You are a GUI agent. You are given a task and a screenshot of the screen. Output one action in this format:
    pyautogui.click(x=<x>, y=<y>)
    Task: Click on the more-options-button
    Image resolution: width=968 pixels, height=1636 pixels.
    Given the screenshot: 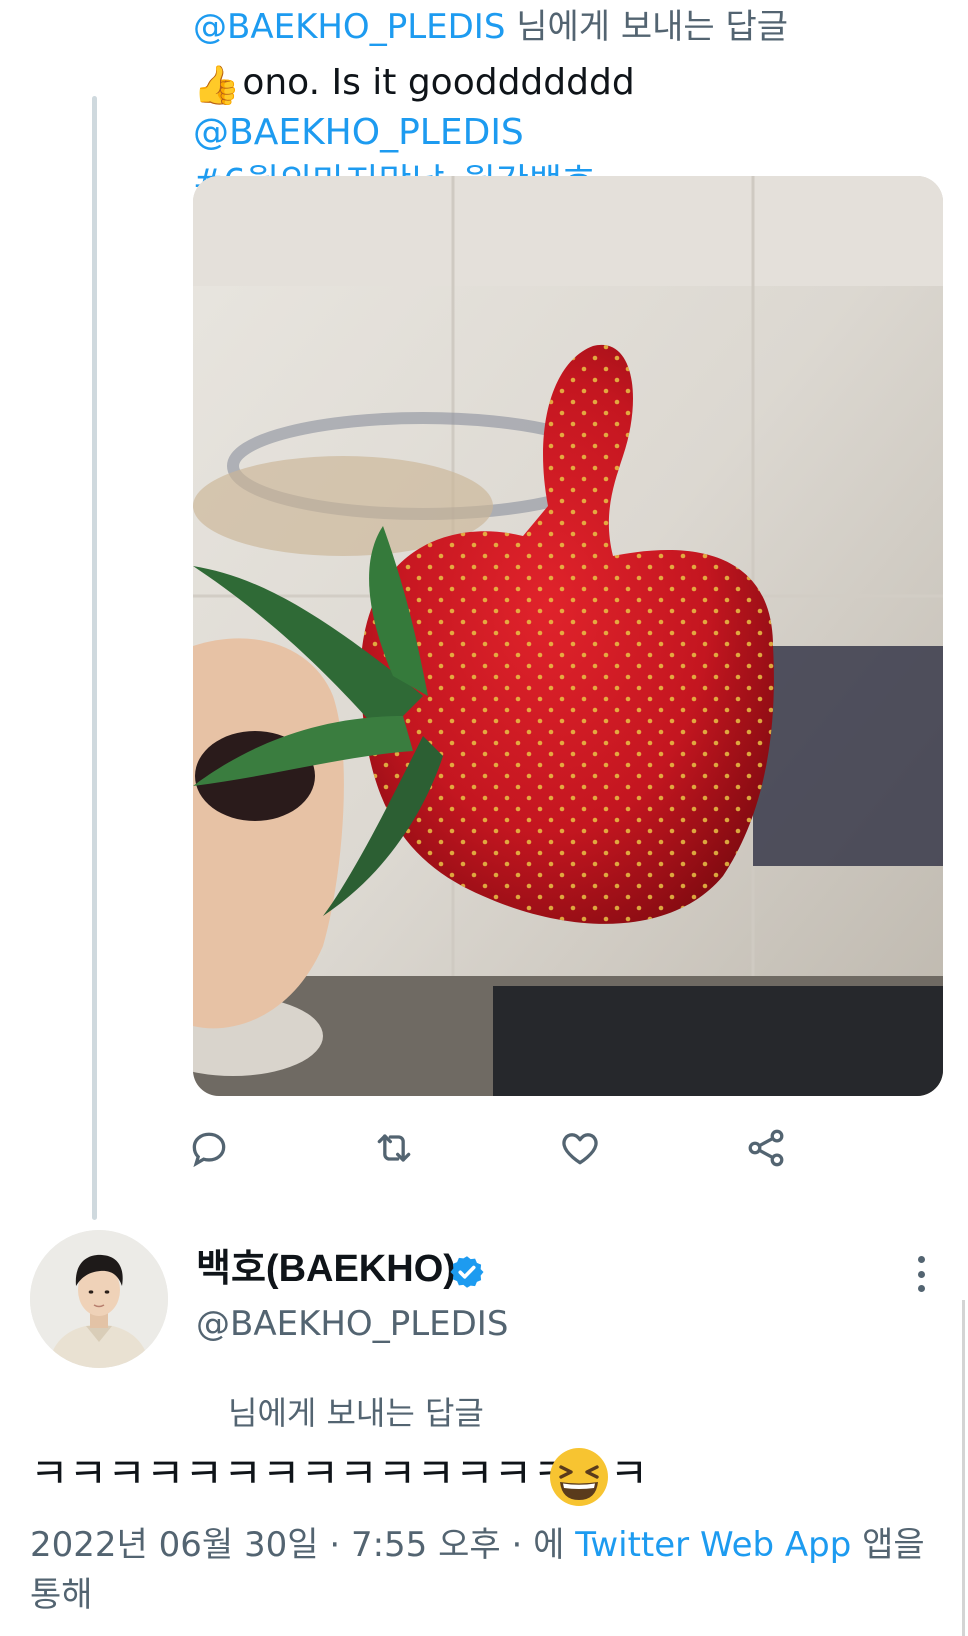 What is the action you would take?
    pyautogui.click(x=921, y=1274)
    